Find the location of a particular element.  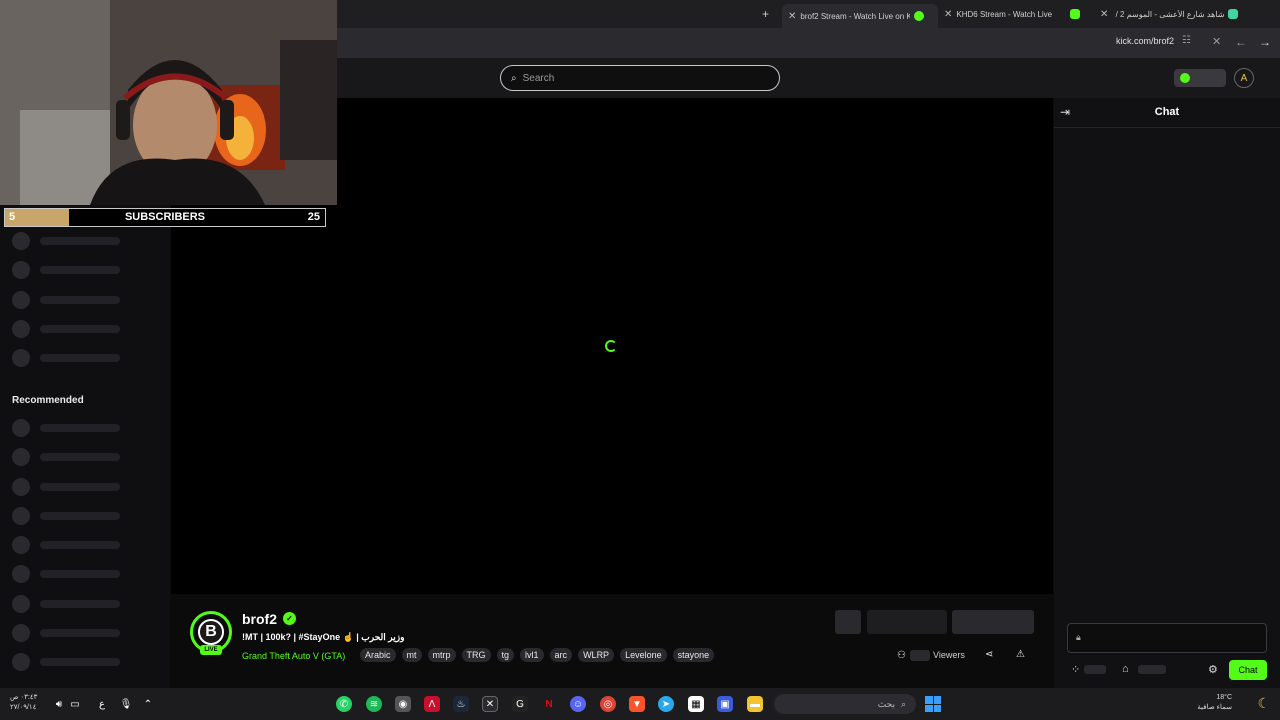

emote-icon: ⁘ is located at coordinates (1075, 669).